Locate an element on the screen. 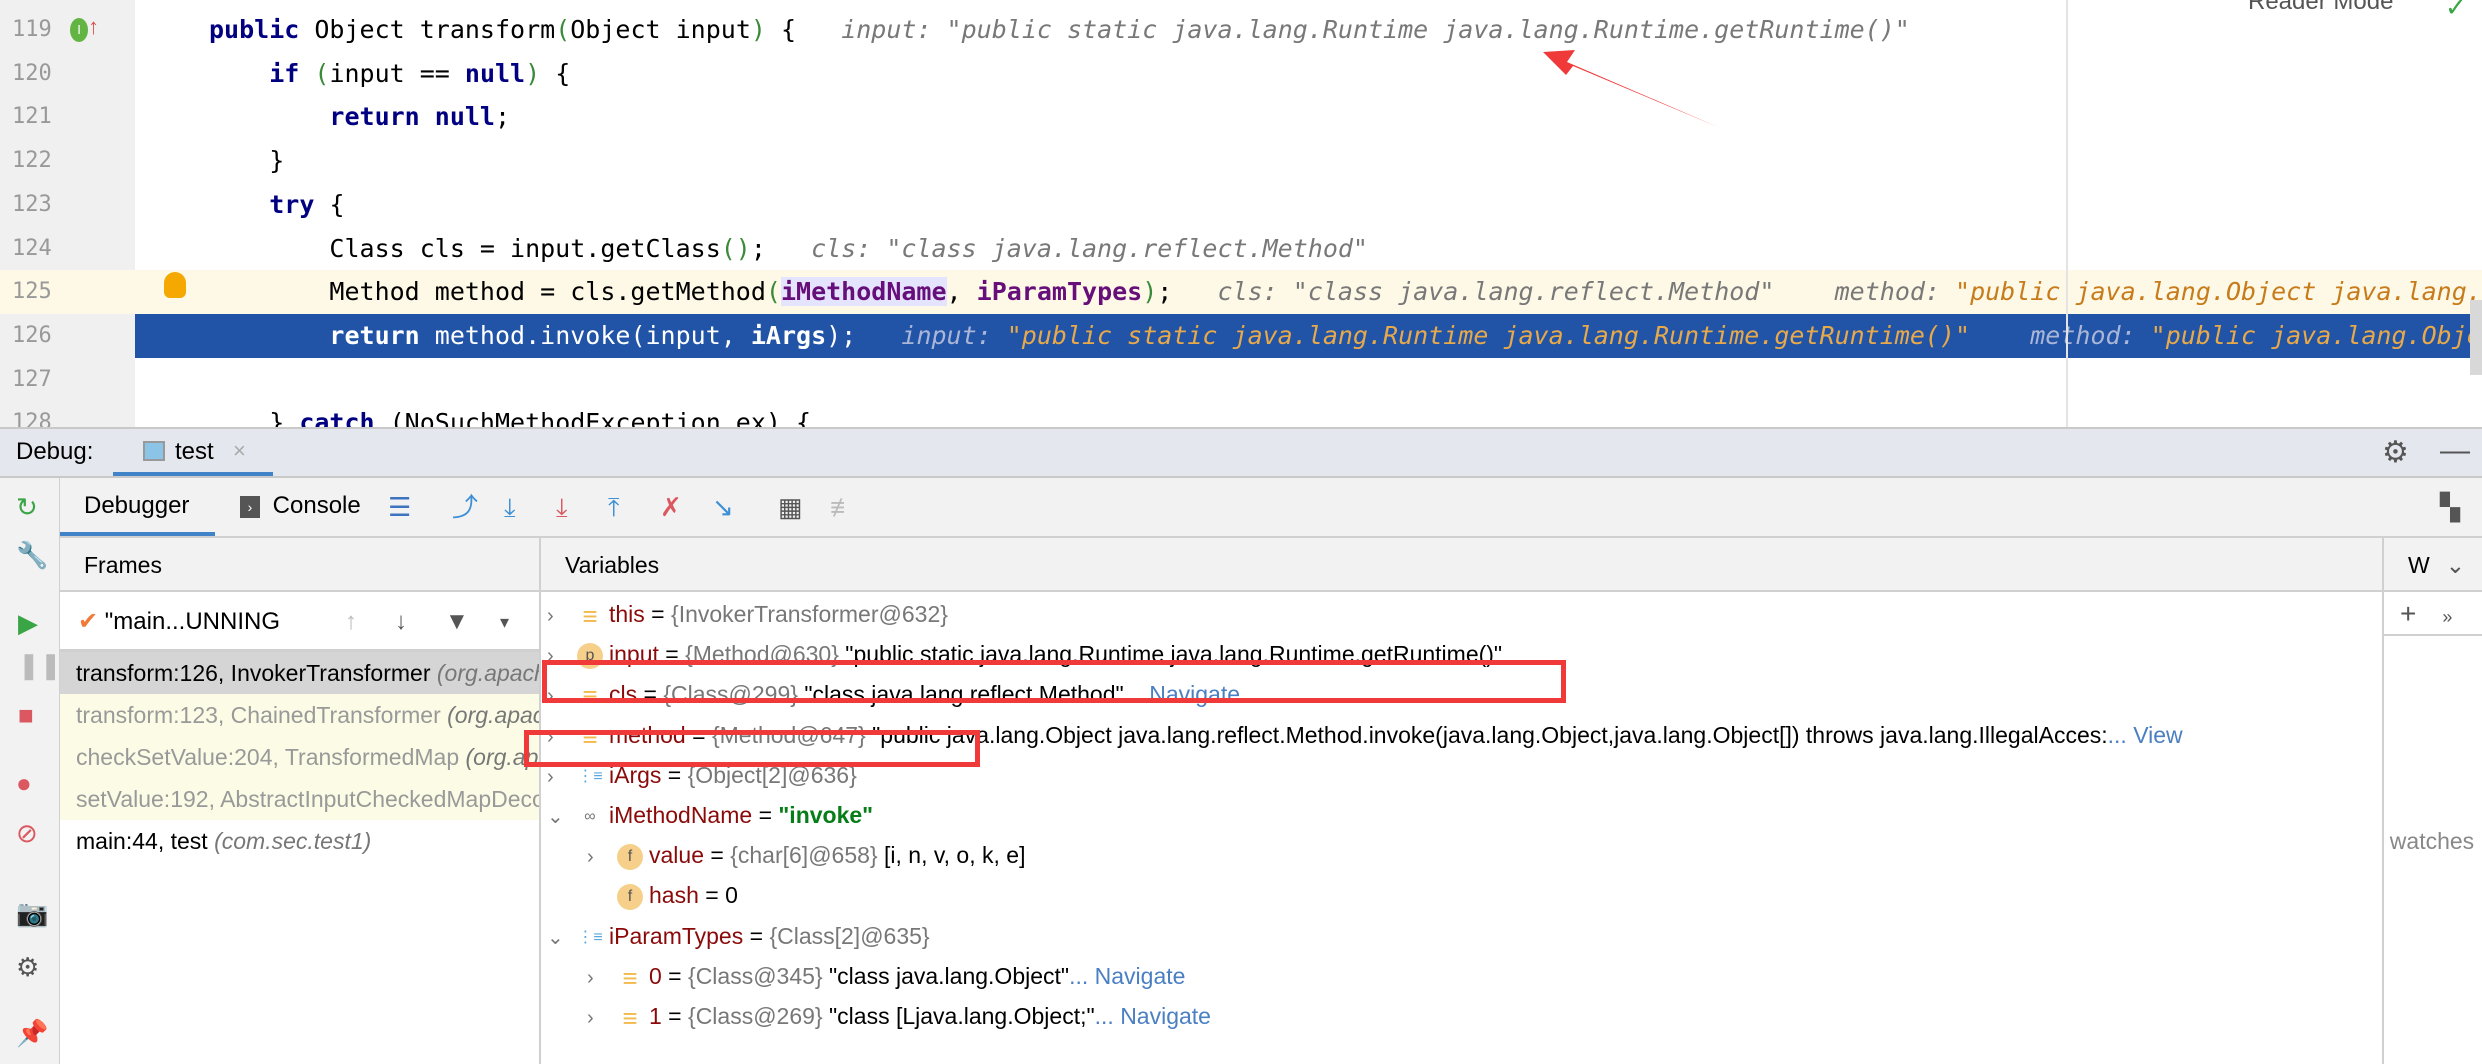 This screenshot has height=1064, width=2482. frame-method: checkSetValue:204, TransformedMap is located at coordinates (271, 757).